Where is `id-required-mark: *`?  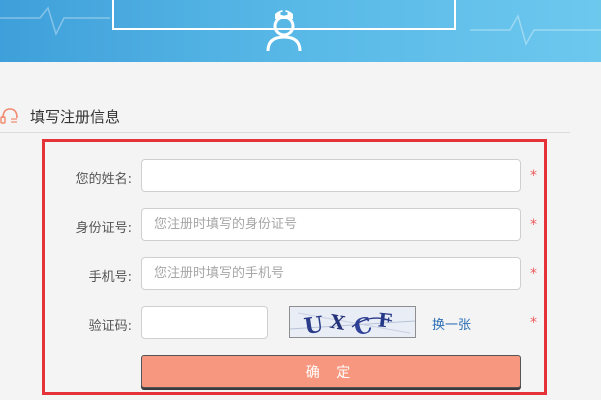 id-required-mark: * is located at coordinates (533, 225).